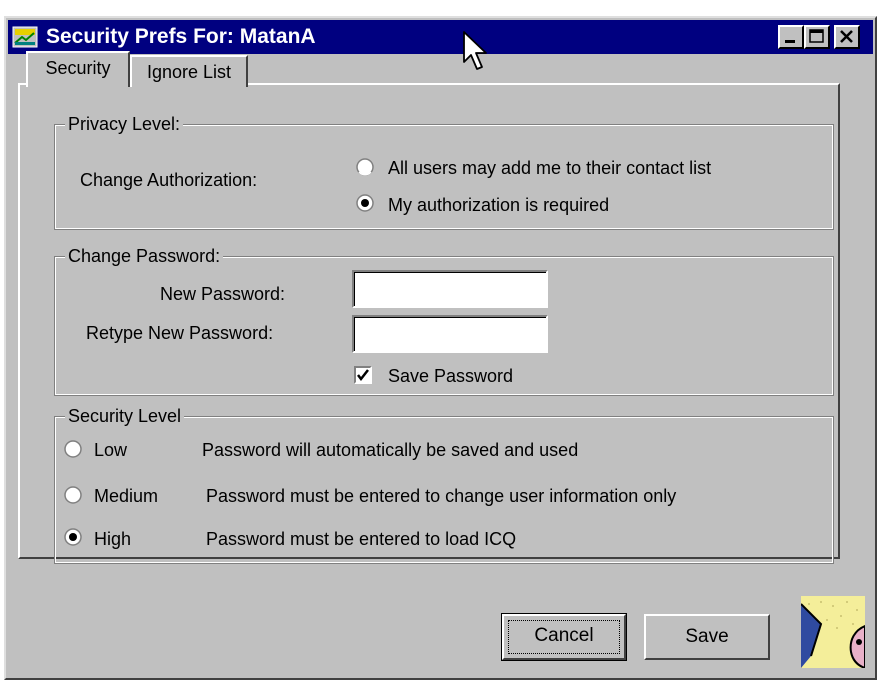 The image size is (879, 680). I want to click on new-password-field, so click(450, 289).